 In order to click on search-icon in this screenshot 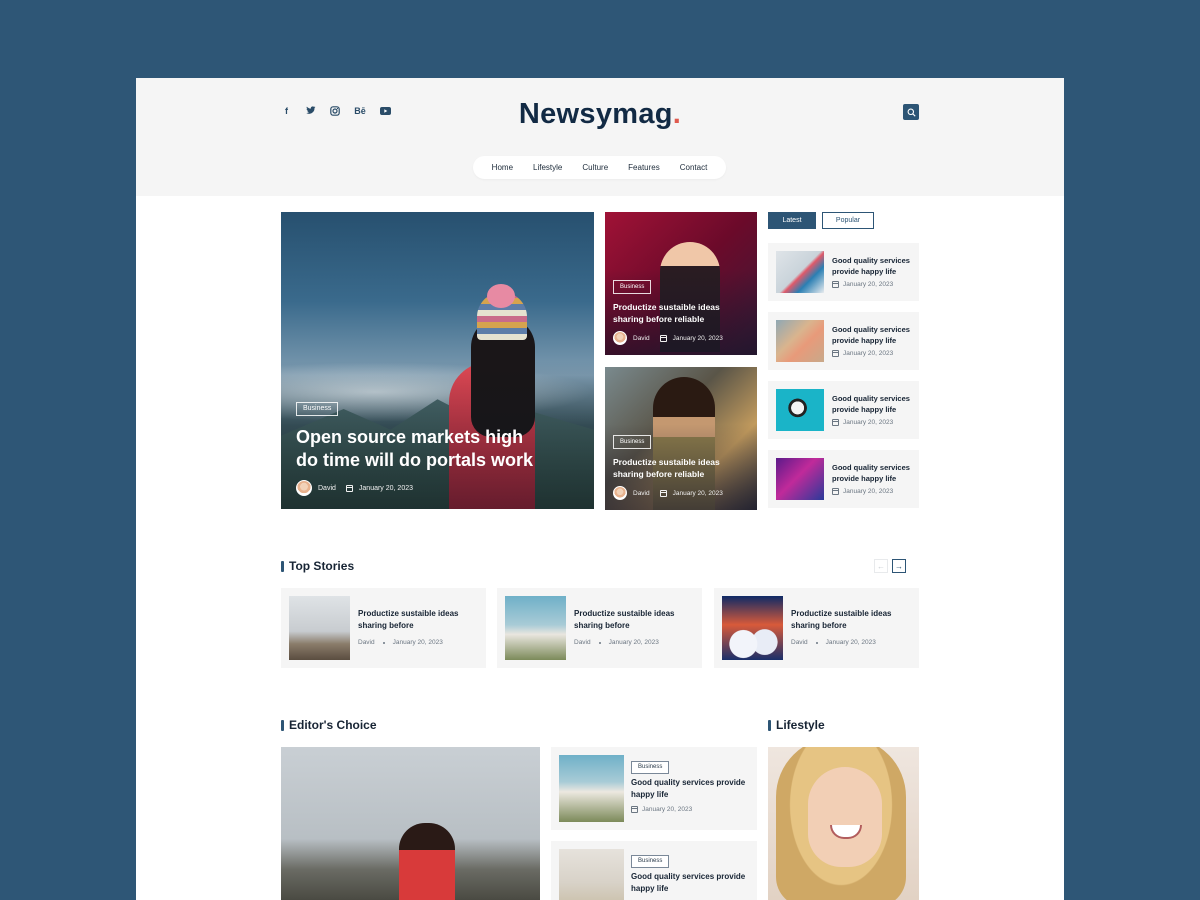, I will do `click(911, 112)`.